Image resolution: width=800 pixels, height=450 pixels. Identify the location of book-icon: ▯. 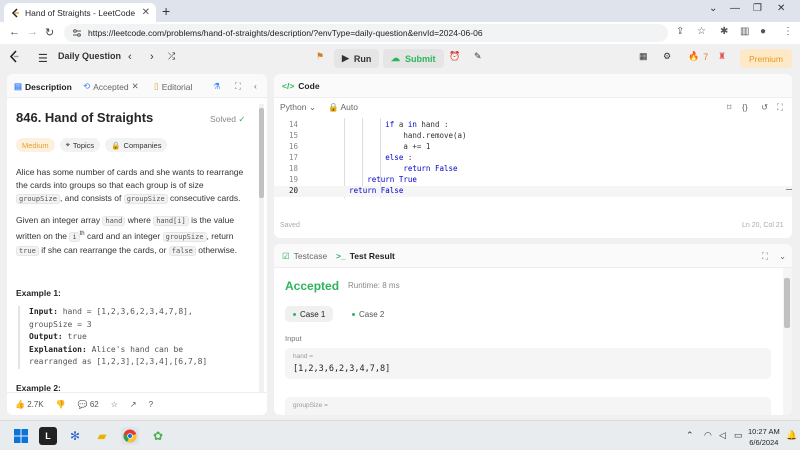
(156, 86).